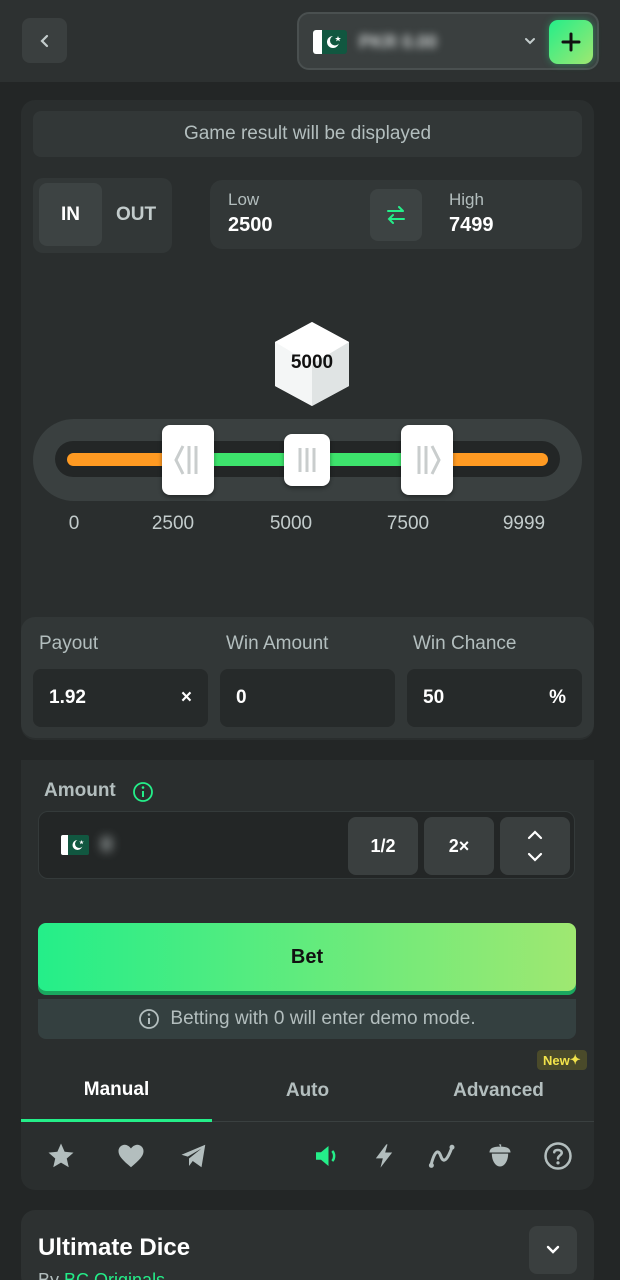 This screenshot has width=620, height=1280. What do you see at coordinates (383, 846) in the screenshot?
I see `half-button: 1/2` at bounding box center [383, 846].